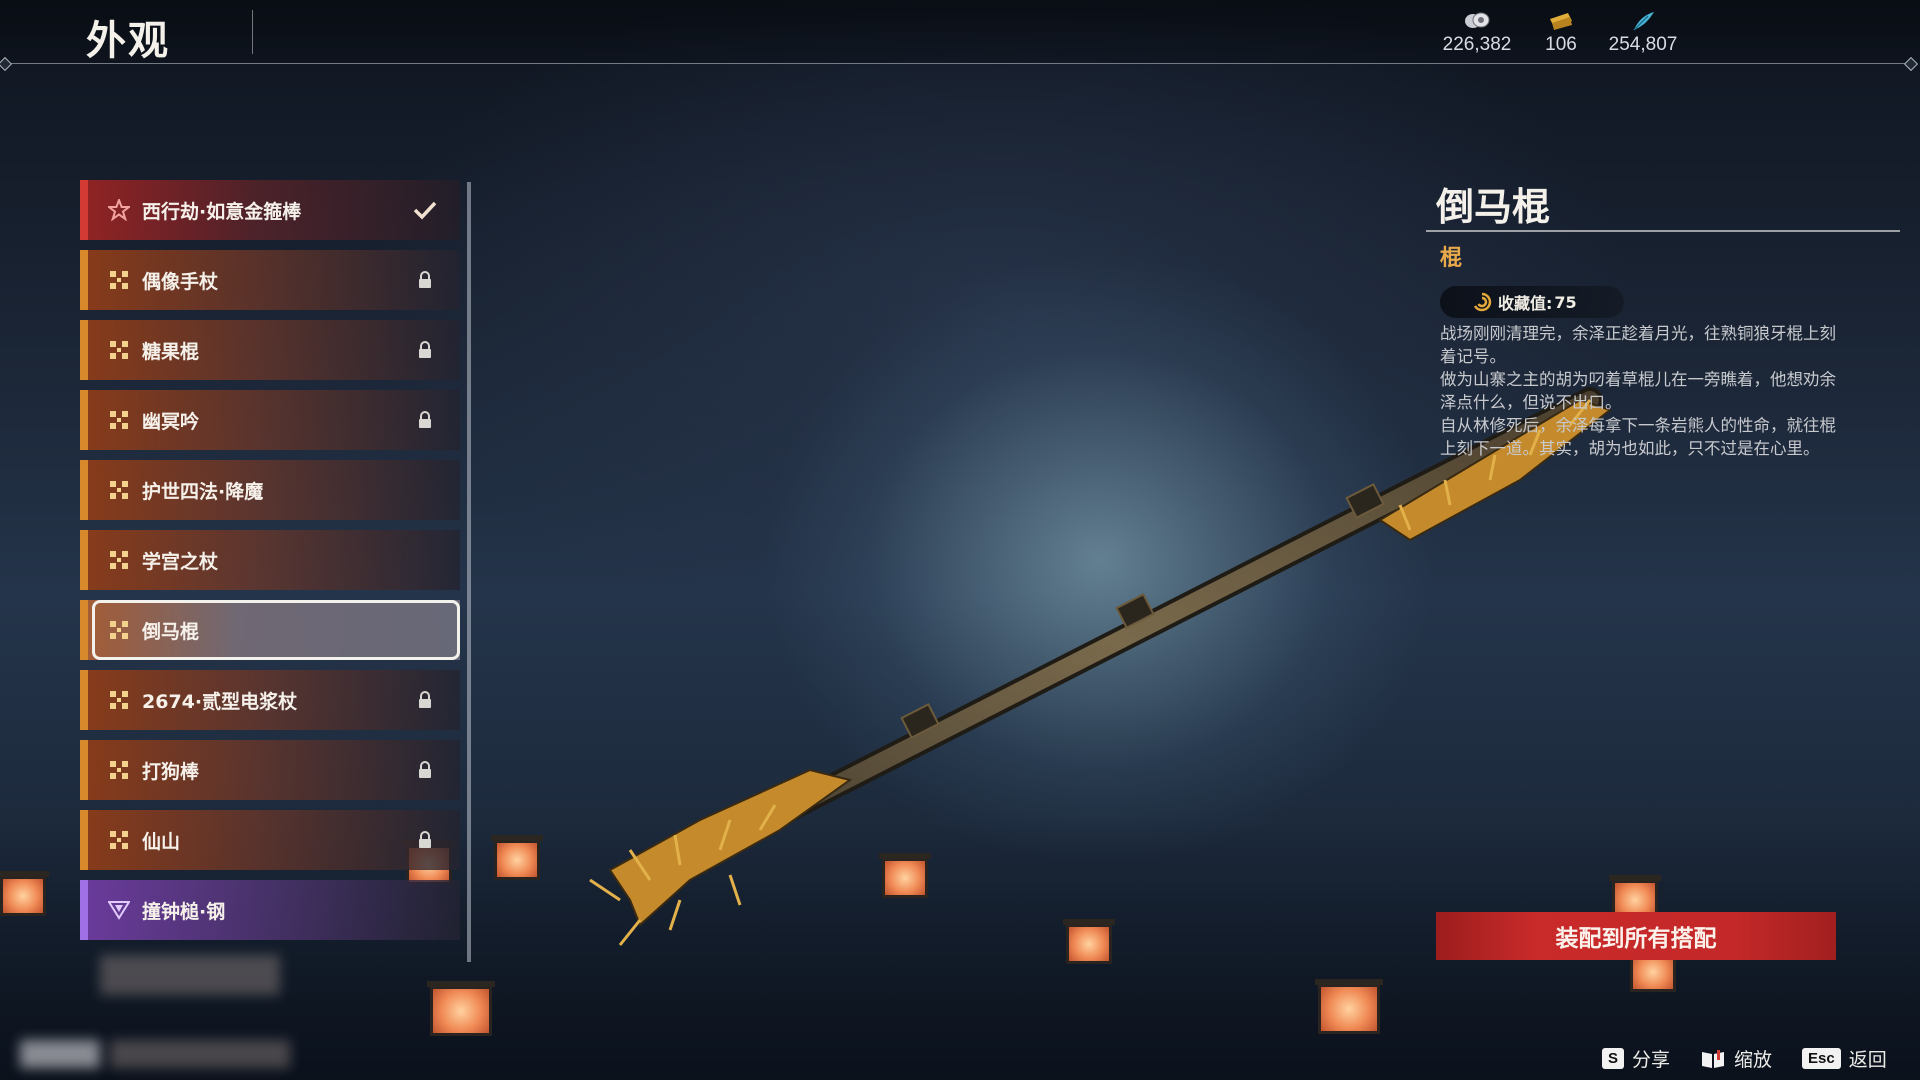 The height and width of the screenshot is (1080, 1920). Describe the element at coordinates (119, 210) in the screenshot. I see `star-icon` at that location.